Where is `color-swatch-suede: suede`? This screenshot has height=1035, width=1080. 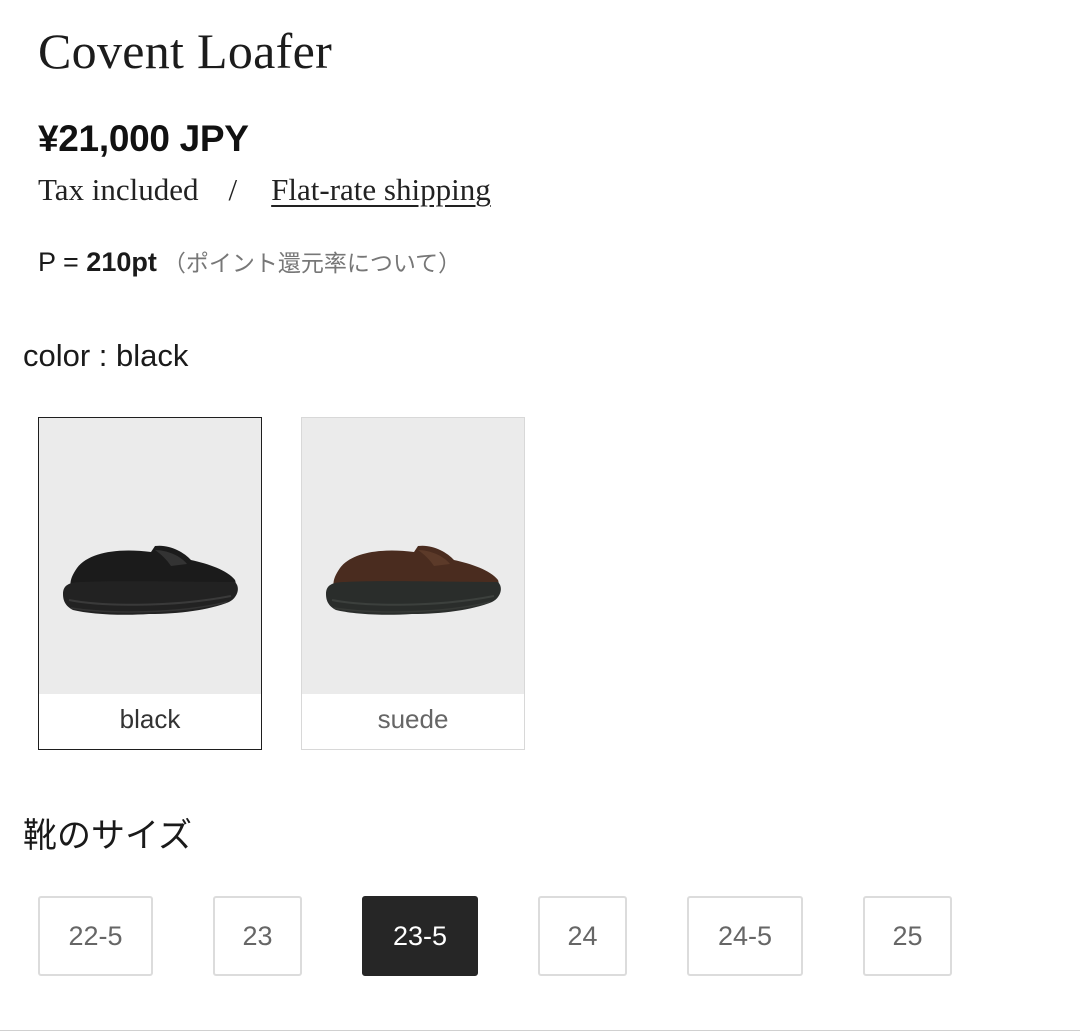 color-swatch-suede: suede is located at coordinates (413, 583).